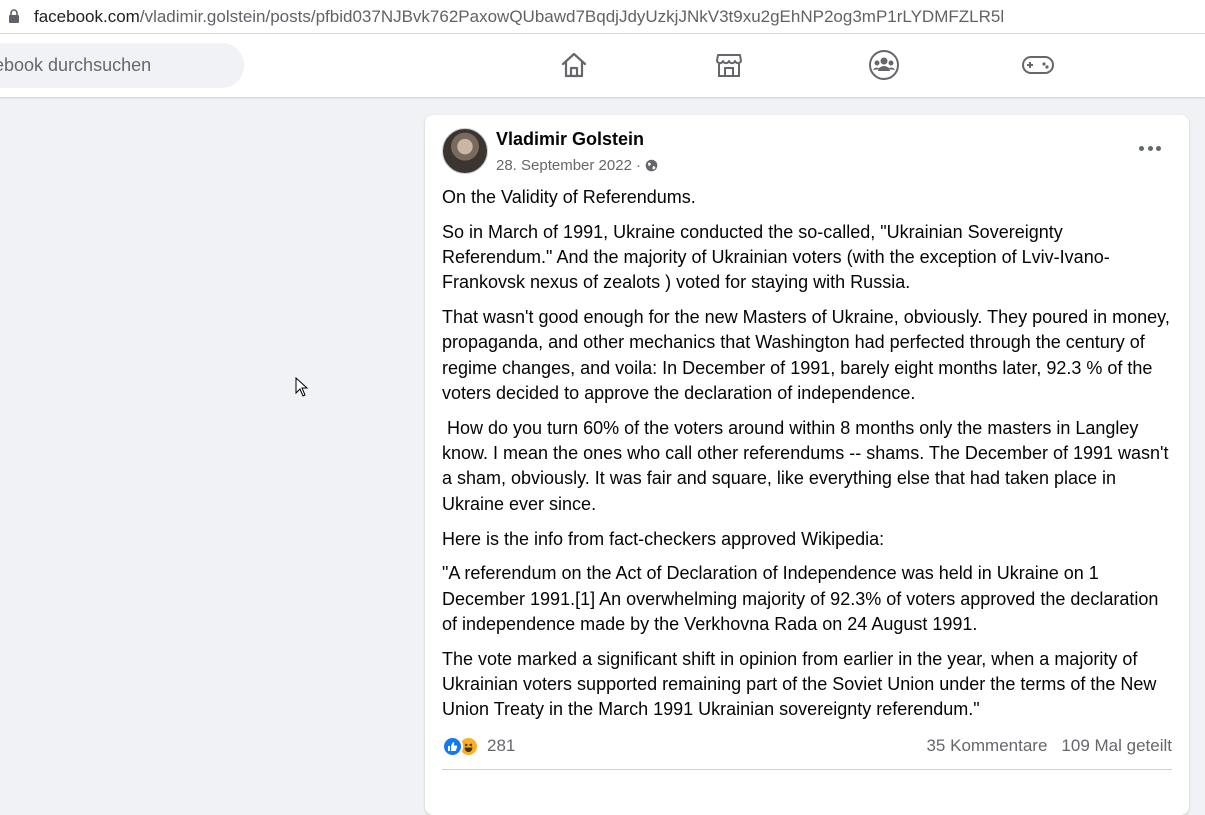 The width and height of the screenshot is (1205, 815). I want to click on footer-divider, so click(807, 769).